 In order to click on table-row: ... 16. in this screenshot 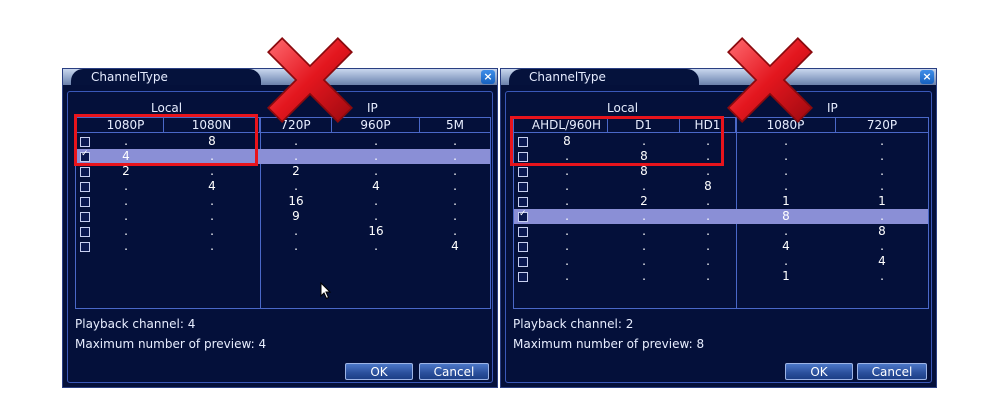, I will do `click(283, 231)`.